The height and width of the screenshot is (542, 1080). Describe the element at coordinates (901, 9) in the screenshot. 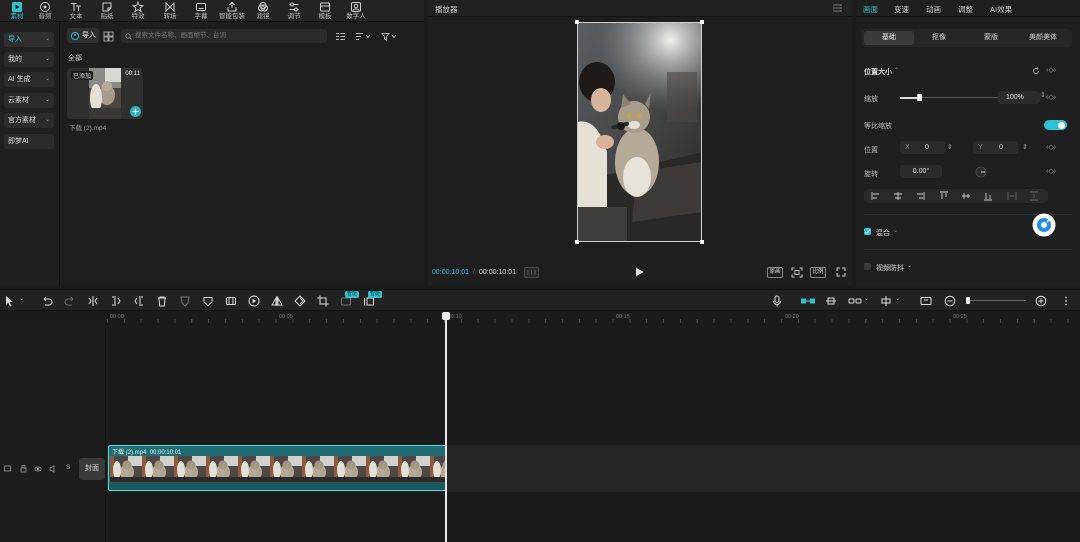

I see `tab-speed: 变速` at that location.